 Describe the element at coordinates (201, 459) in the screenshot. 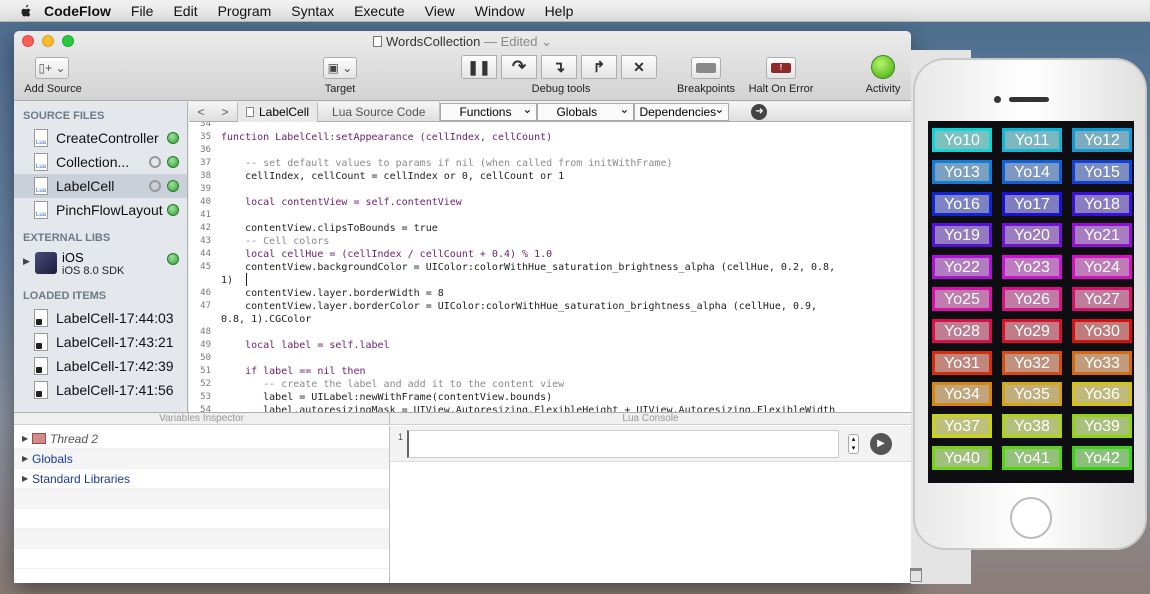

I see `variable-row-globals: ▶ Globals` at that location.